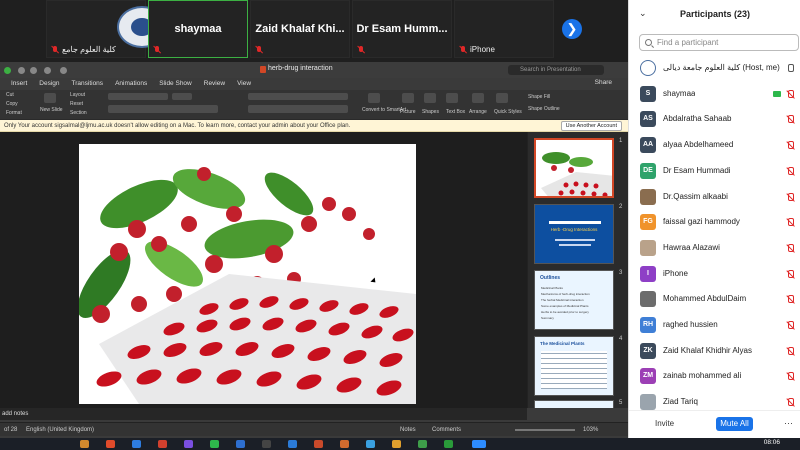 The width and height of the screenshot is (800, 450). What do you see at coordinates (33, 70) in the screenshot?
I see `save-icon` at bounding box center [33, 70].